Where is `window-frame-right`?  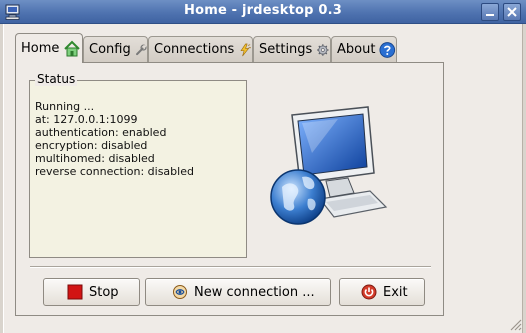 window-frame-right is located at coordinates (524, 178).